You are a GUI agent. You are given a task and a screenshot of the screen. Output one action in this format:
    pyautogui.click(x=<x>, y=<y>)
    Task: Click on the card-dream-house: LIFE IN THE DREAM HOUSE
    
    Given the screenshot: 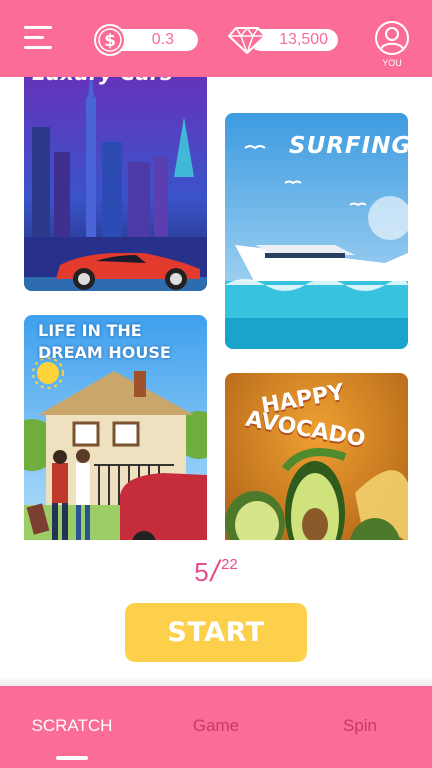 What is the action you would take?
    pyautogui.click(x=115, y=427)
    